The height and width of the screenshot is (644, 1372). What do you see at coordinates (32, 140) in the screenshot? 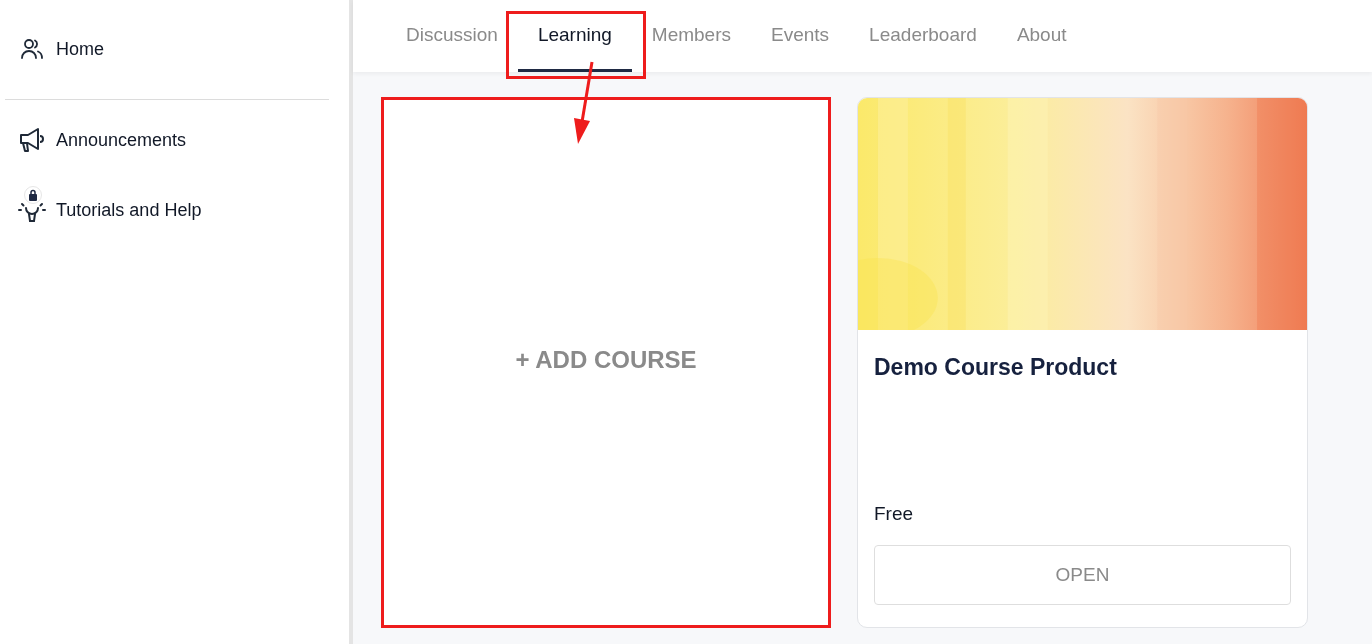
I see `megaphone-icon` at bounding box center [32, 140].